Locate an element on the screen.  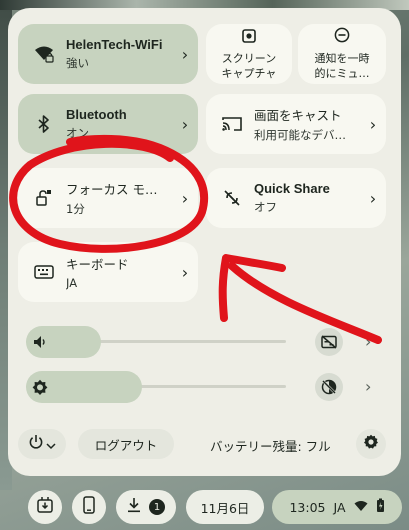
downloads-button: 1 is located at coordinates (146, 507).